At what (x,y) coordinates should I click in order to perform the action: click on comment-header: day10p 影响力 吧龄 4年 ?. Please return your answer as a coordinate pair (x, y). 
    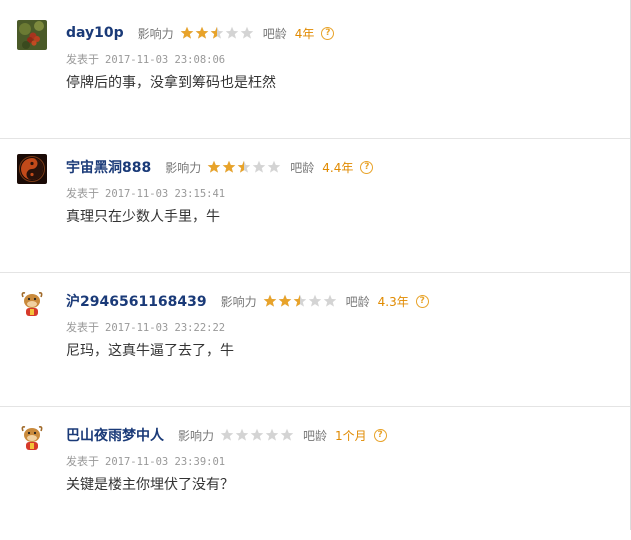
    Looking at the image, I should click on (200, 33).